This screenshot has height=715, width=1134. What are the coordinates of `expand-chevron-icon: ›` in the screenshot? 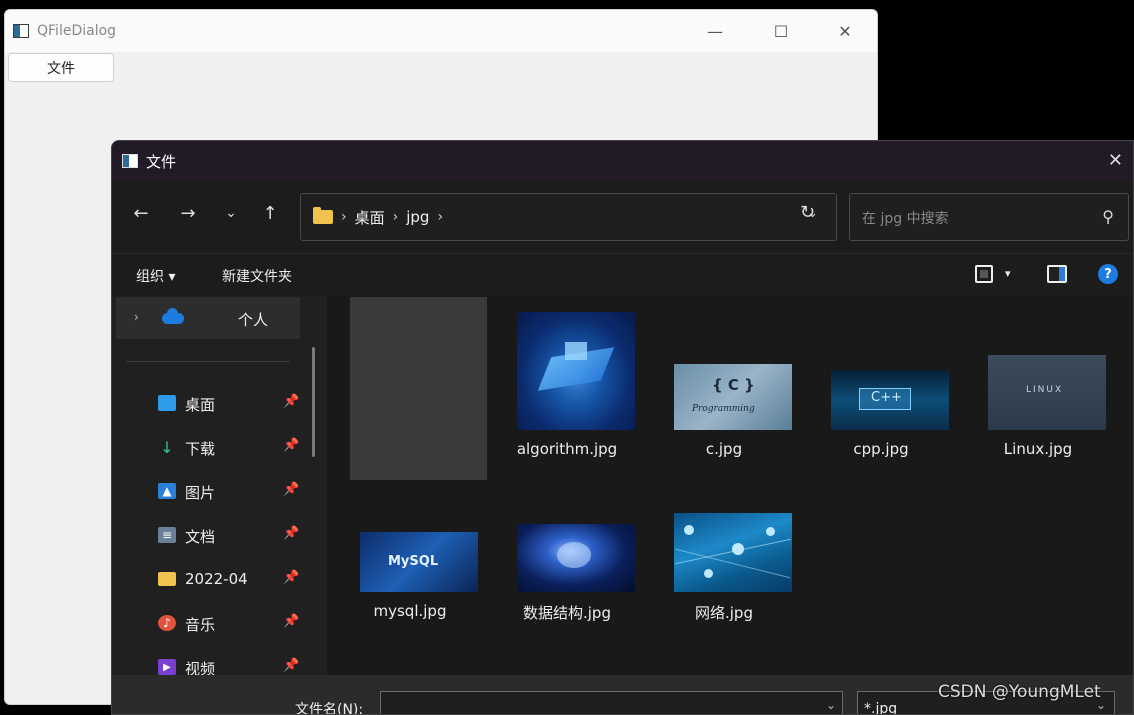 It's located at (136, 317).